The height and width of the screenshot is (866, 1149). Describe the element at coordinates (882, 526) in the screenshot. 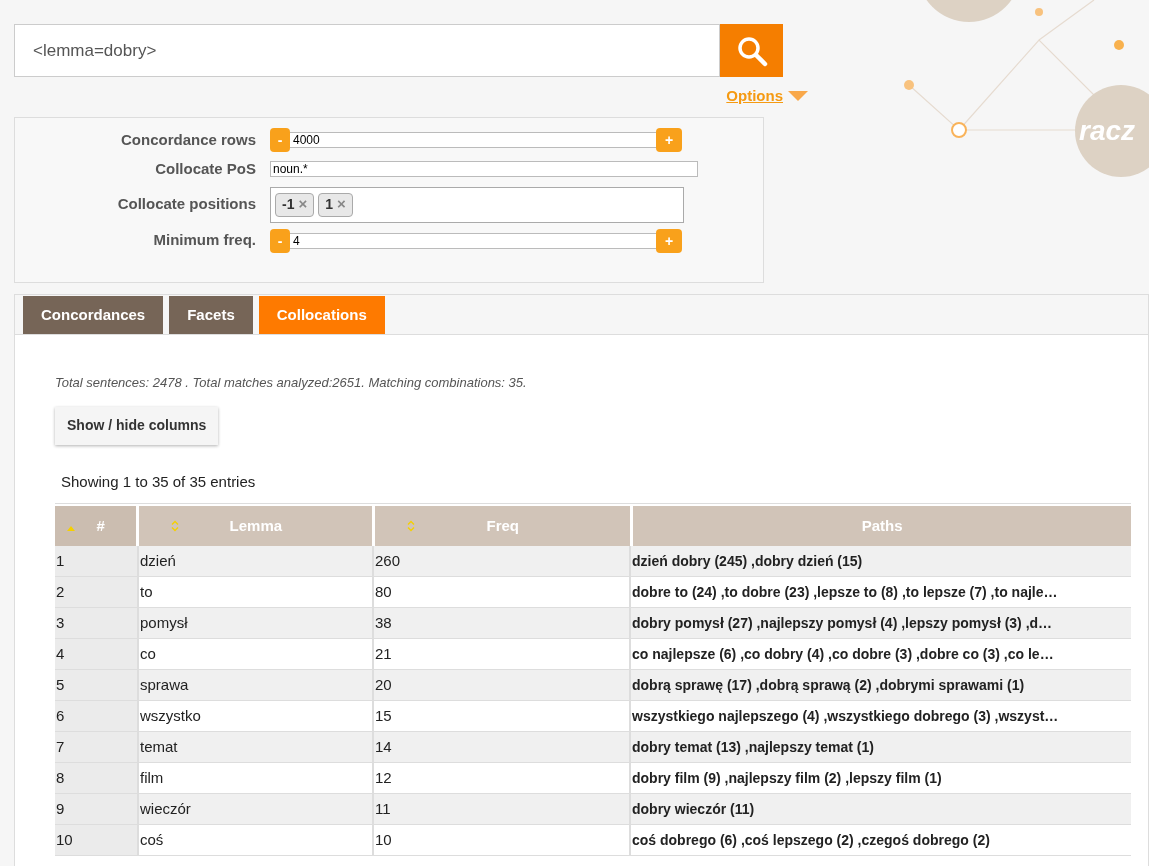

I see `column-header: Paths` at that location.